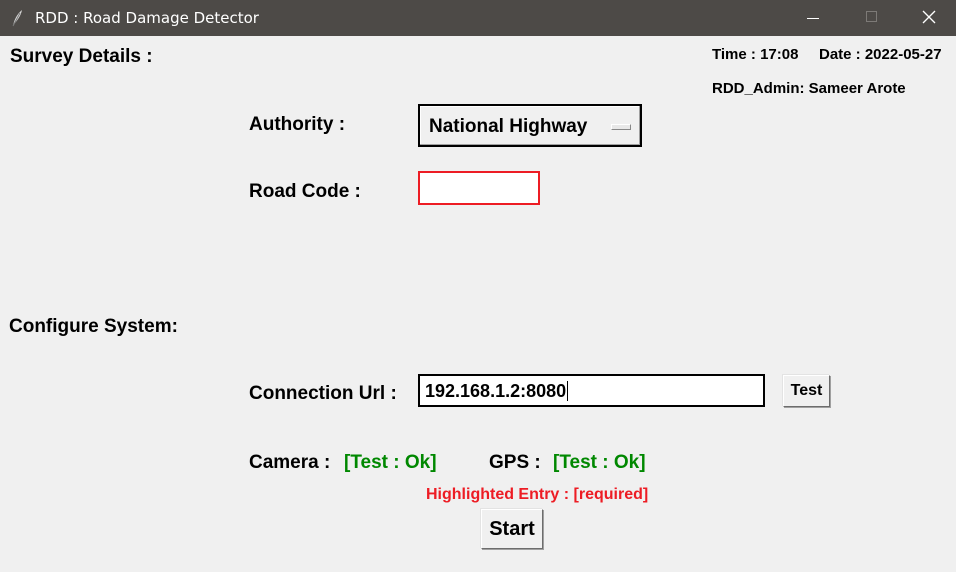 This screenshot has height=572, width=956. Describe the element at coordinates (515, 462) in the screenshot. I see `gps-label: GPS :` at that location.